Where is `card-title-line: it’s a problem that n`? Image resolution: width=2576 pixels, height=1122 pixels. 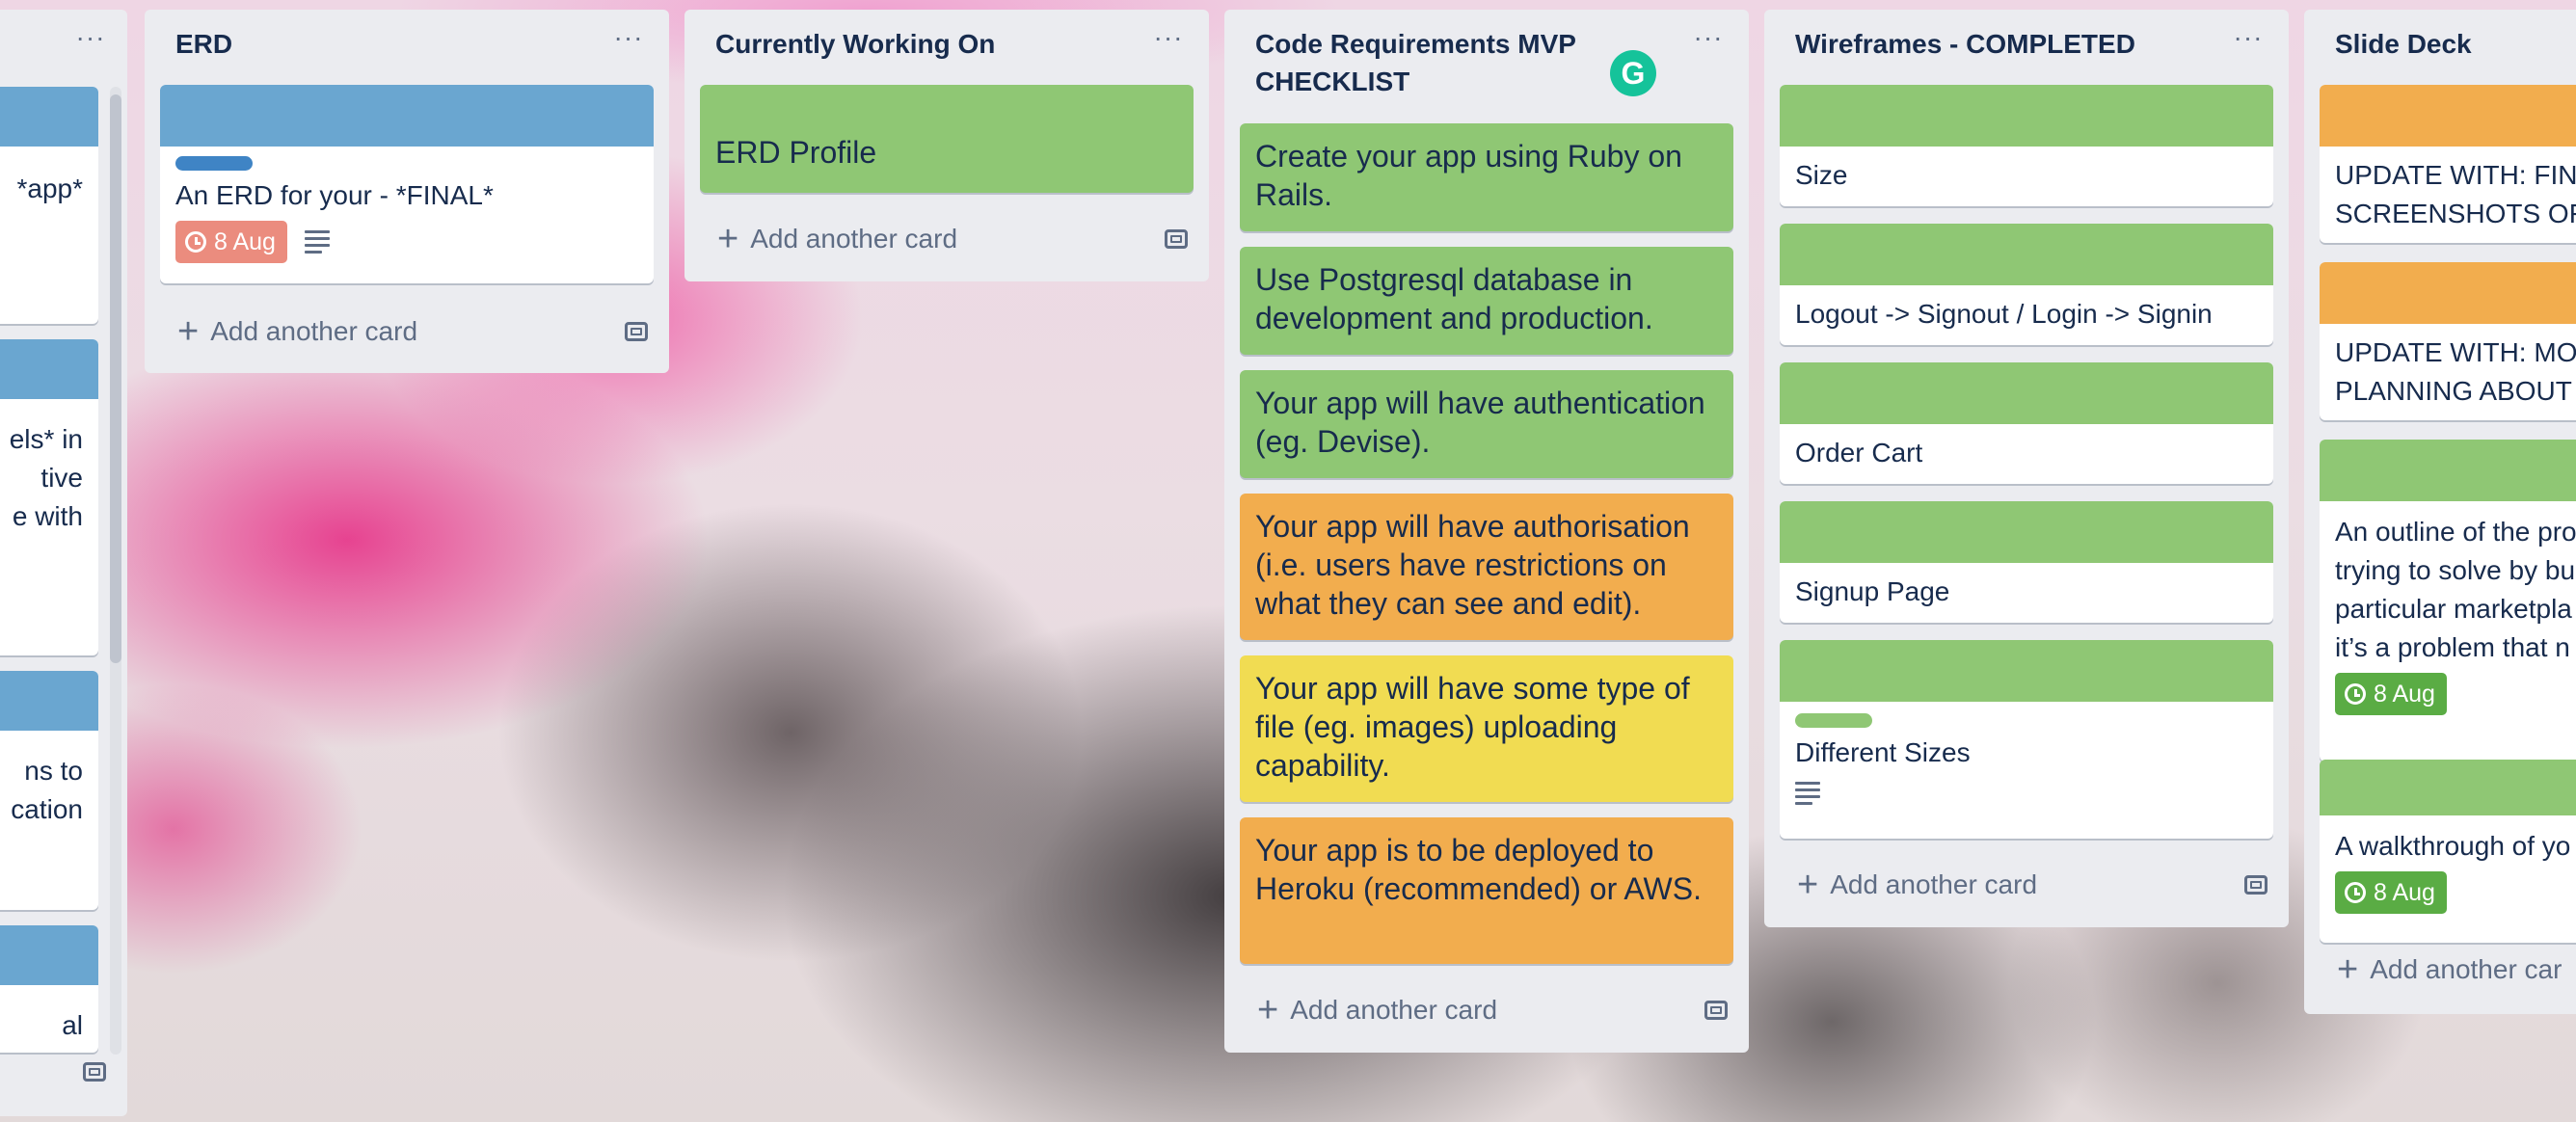
card-title-line: it’s a problem that n is located at coordinates (2453, 647).